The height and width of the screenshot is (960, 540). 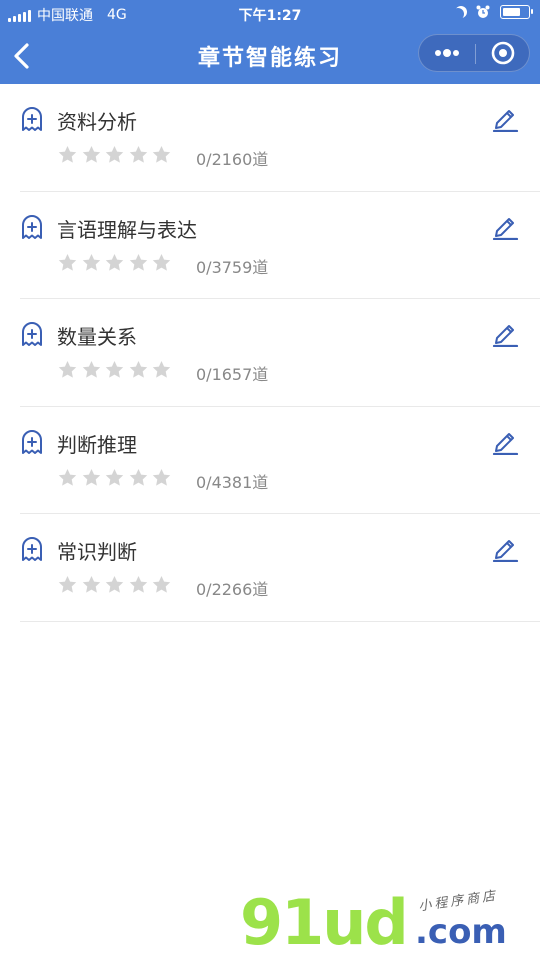 I want to click on chapter-title: 常识判断, so click(x=97, y=552).